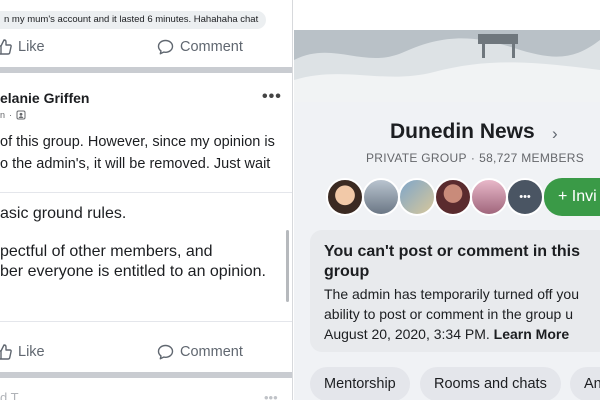 The image size is (600, 400). I want to click on post-author: elanie Griffen, so click(44, 98).